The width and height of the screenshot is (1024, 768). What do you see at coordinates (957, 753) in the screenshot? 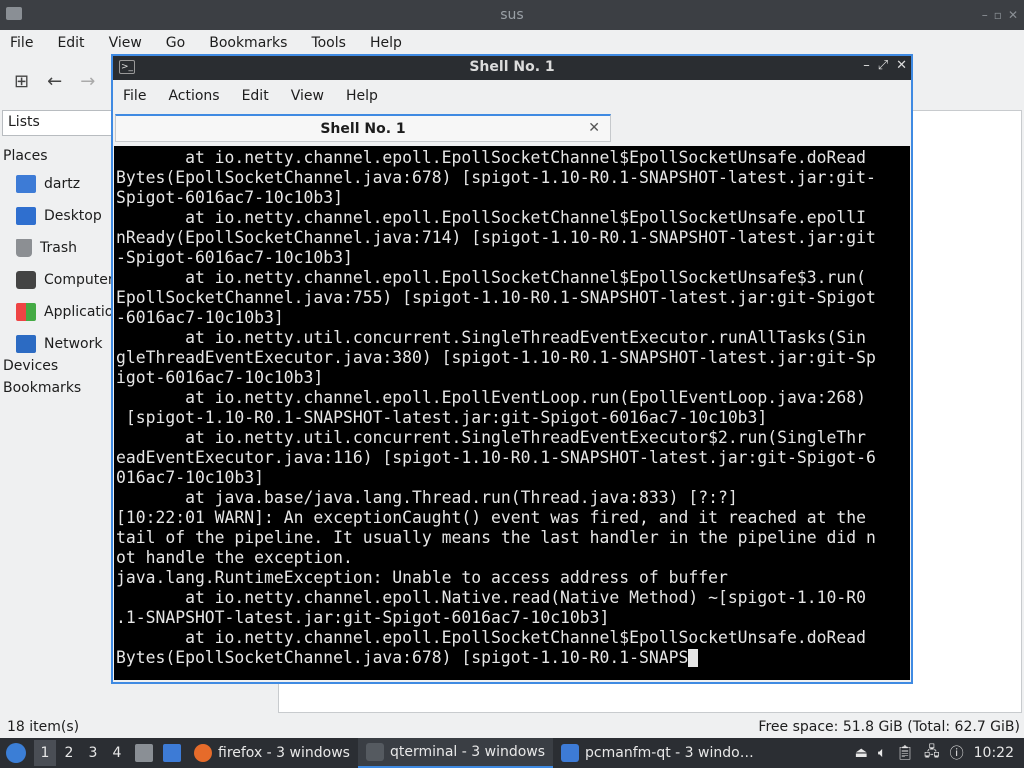
I see `update-icon: ⓘ` at bounding box center [957, 753].